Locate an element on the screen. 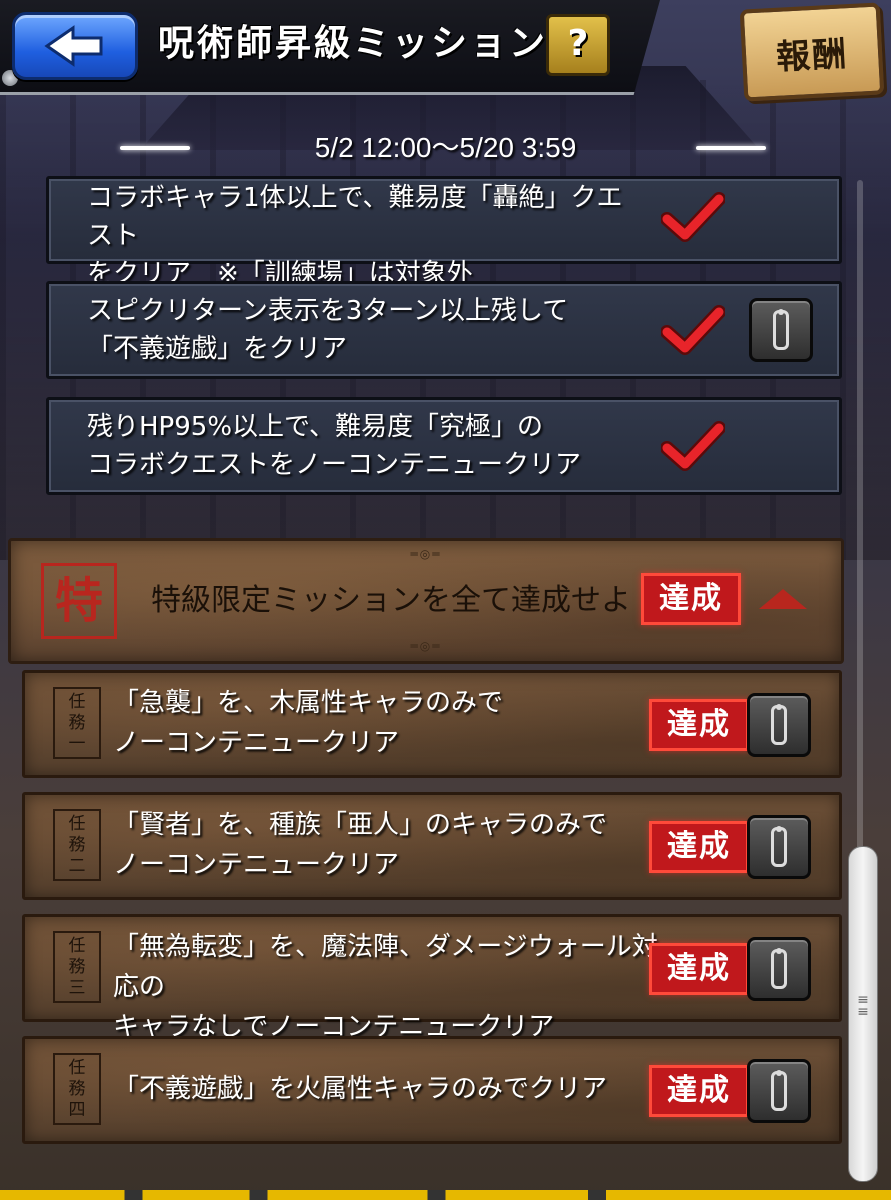  task-seal: 任務二 is located at coordinates (77, 845).